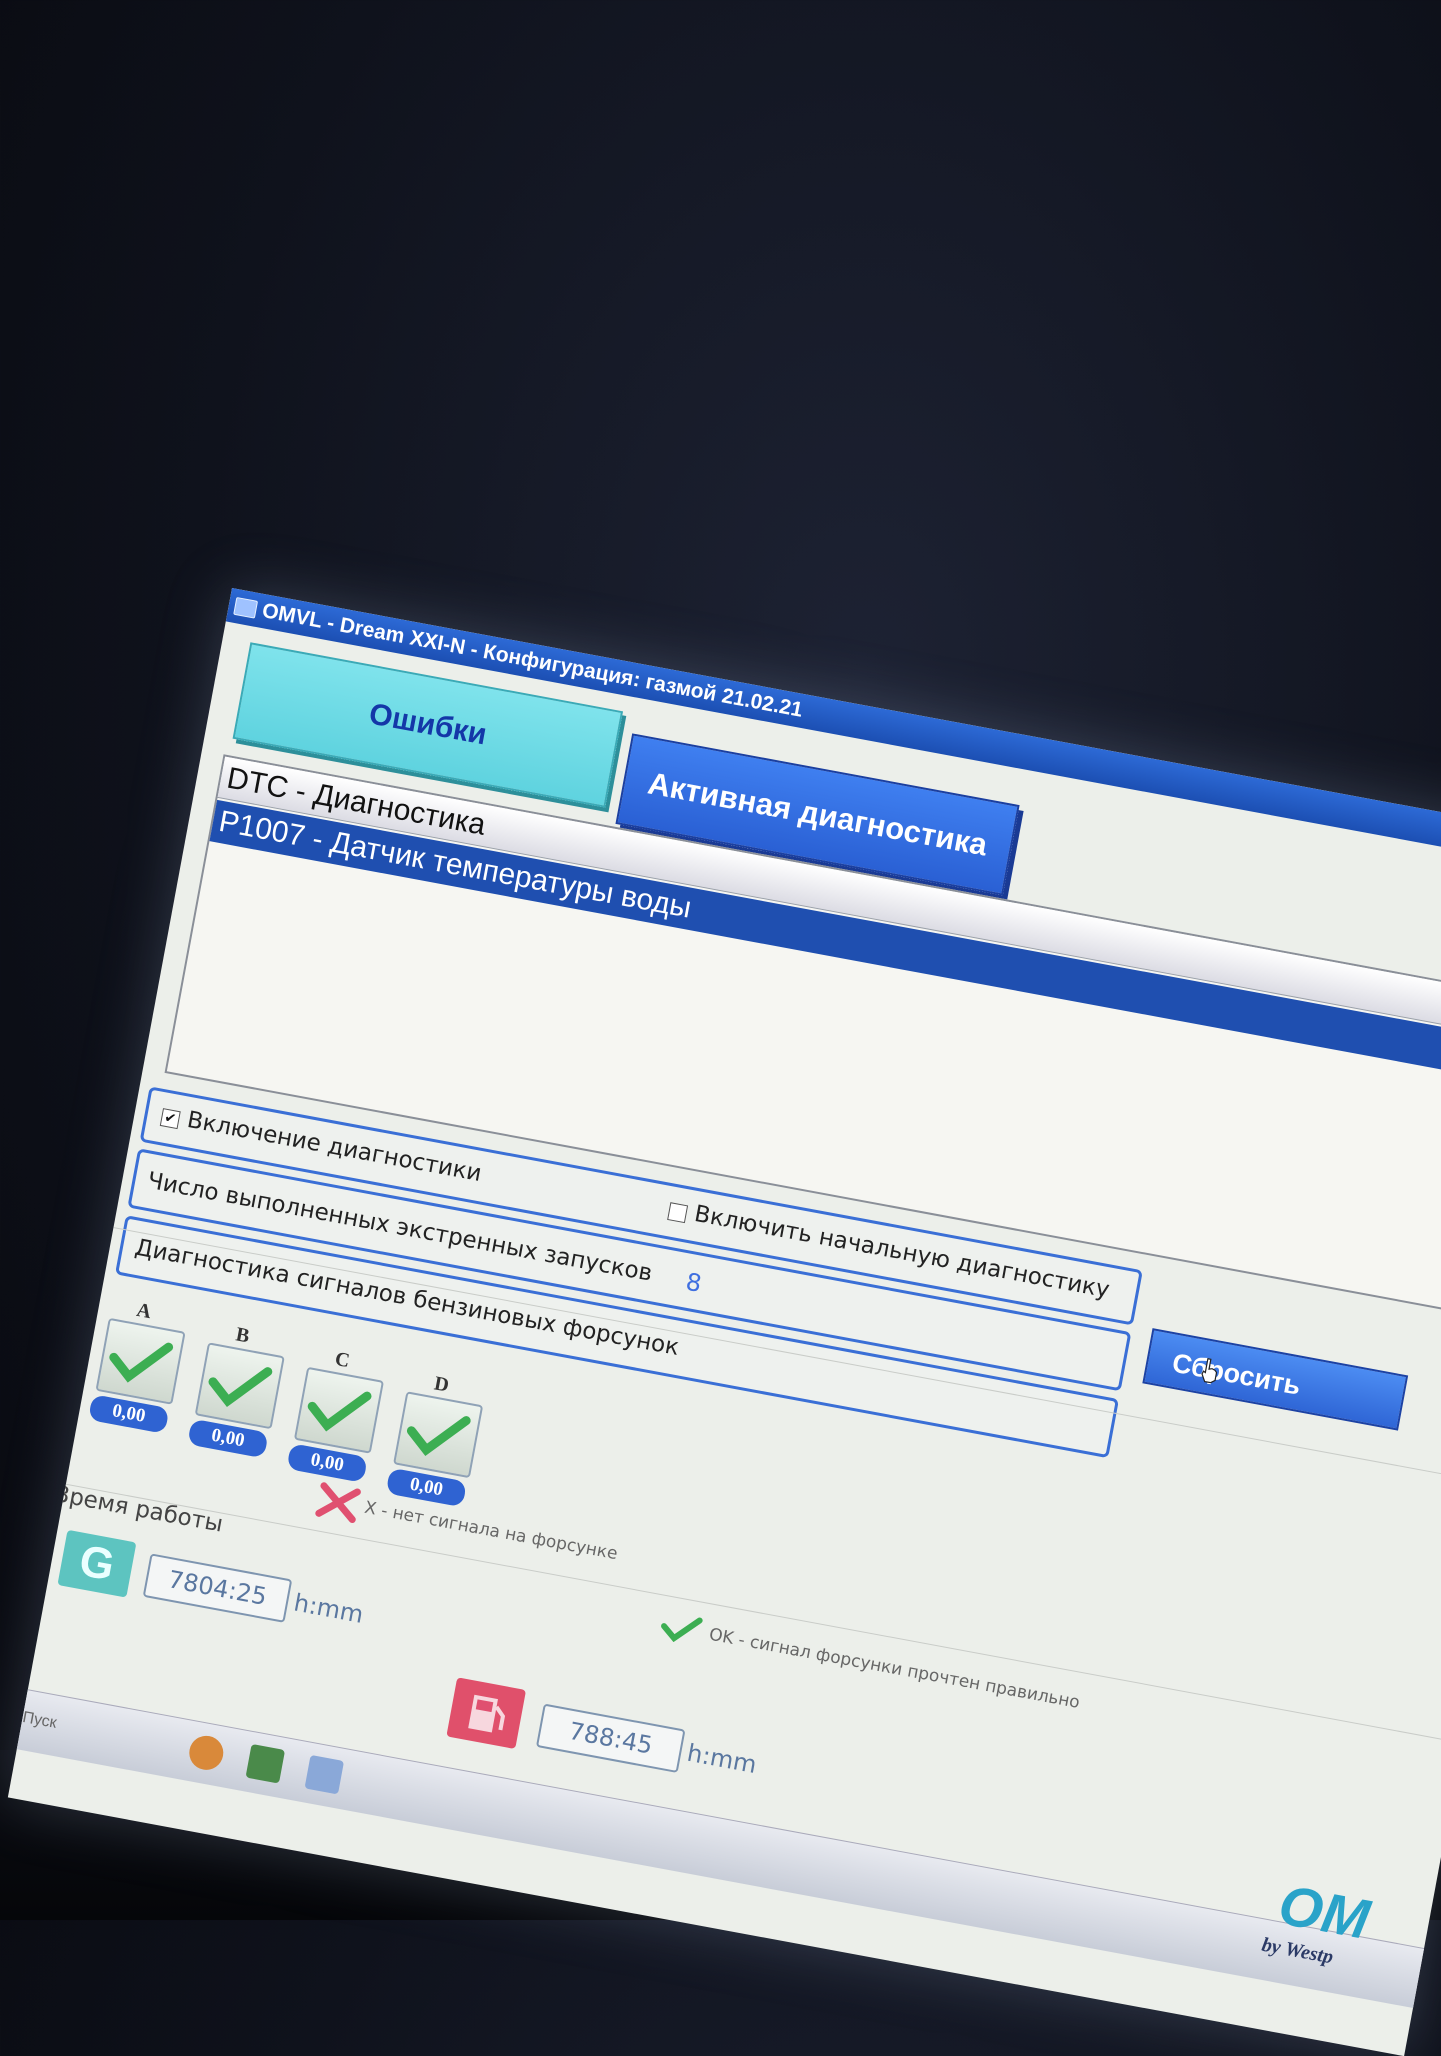 Image resolution: width=1441 pixels, height=2056 pixels. What do you see at coordinates (170, 1119) in the screenshot?
I see `enable-diagnostics-checkbox: ✔` at bounding box center [170, 1119].